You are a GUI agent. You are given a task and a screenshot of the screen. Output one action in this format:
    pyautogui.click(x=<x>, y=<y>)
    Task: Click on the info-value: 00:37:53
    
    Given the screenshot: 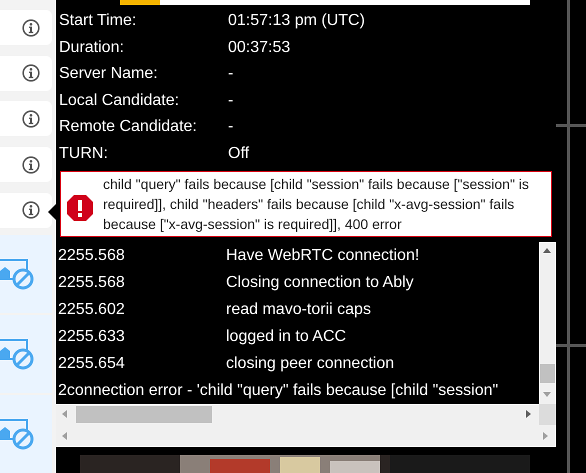 What is the action you would take?
    pyautogui.click(x=259, y=48)
    